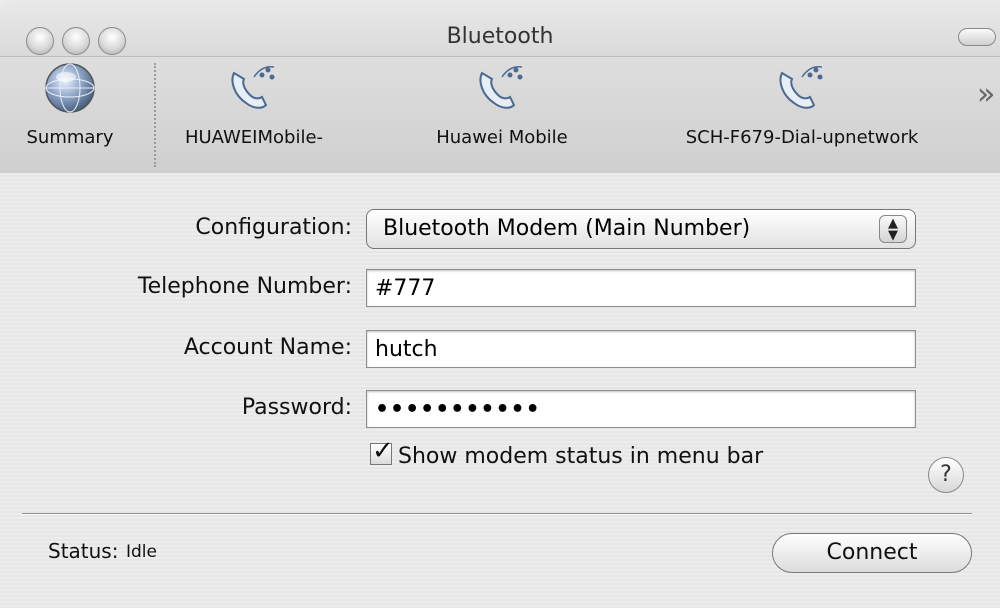 The height and width of the screenshot is (608, 1000). What do you see at coordinates (802, 137) in the screenshot?
I see `toolbar-item-label: SCH-F679-Dial-upnetwork` at bounding box center [802, 137].